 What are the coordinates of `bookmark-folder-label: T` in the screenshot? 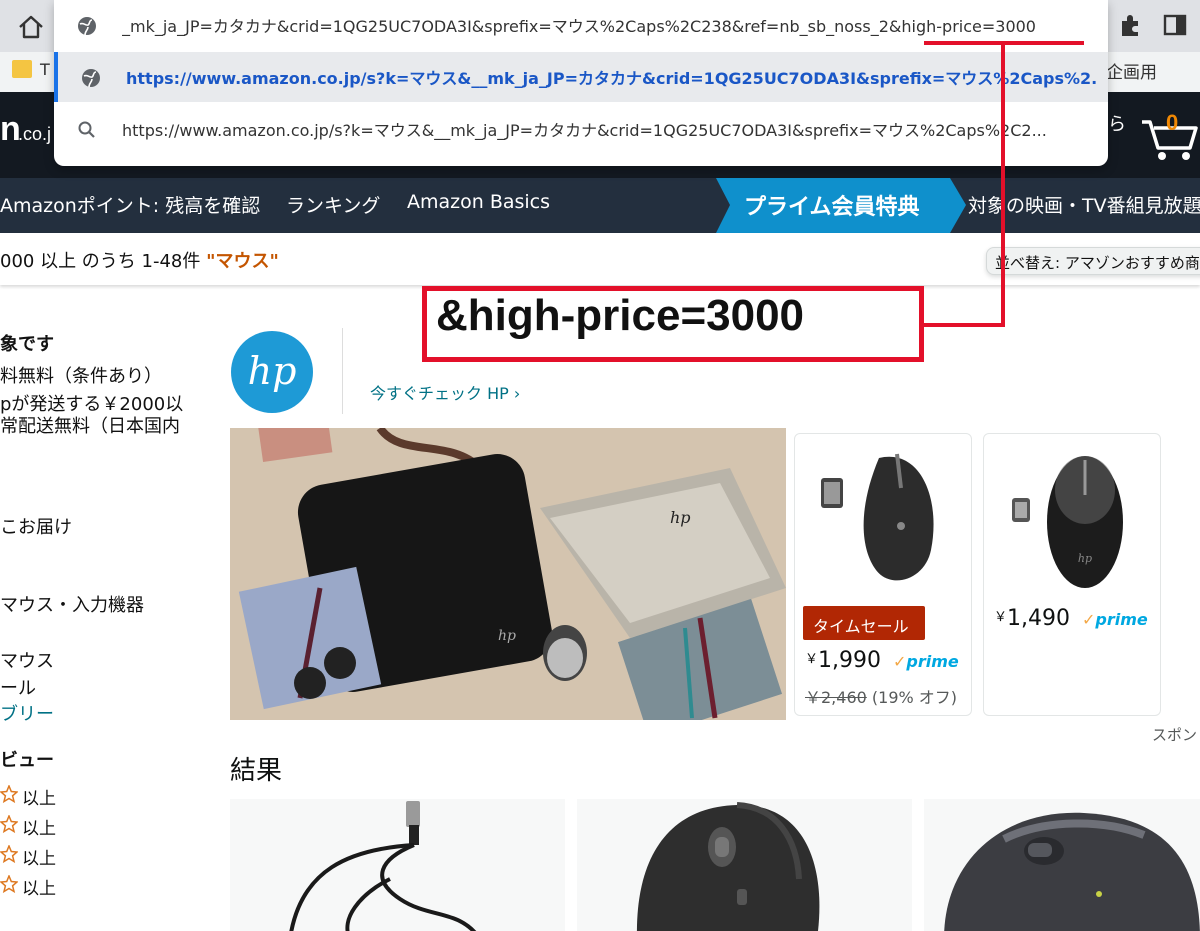 It's located at (45, 69).